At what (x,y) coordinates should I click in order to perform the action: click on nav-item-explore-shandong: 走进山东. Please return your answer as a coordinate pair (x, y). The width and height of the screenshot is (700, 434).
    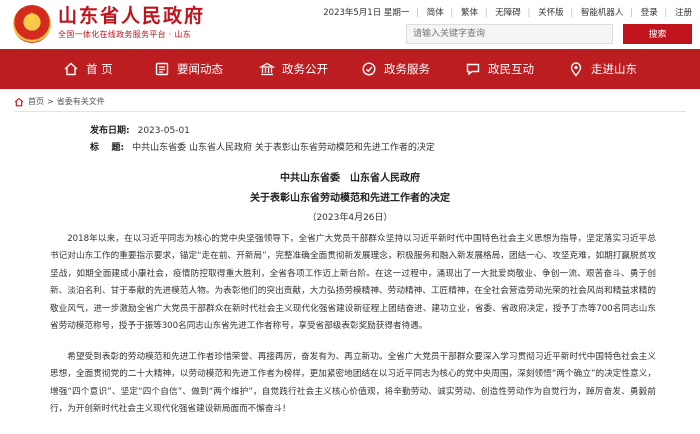
    Looking at the image, I should click on (602, 69).